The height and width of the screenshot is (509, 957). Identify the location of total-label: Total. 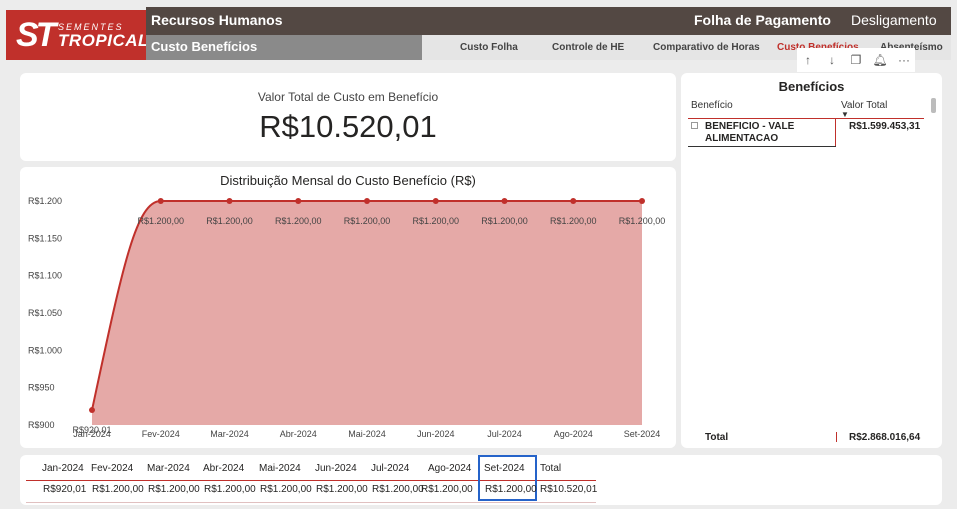
(717, 437).